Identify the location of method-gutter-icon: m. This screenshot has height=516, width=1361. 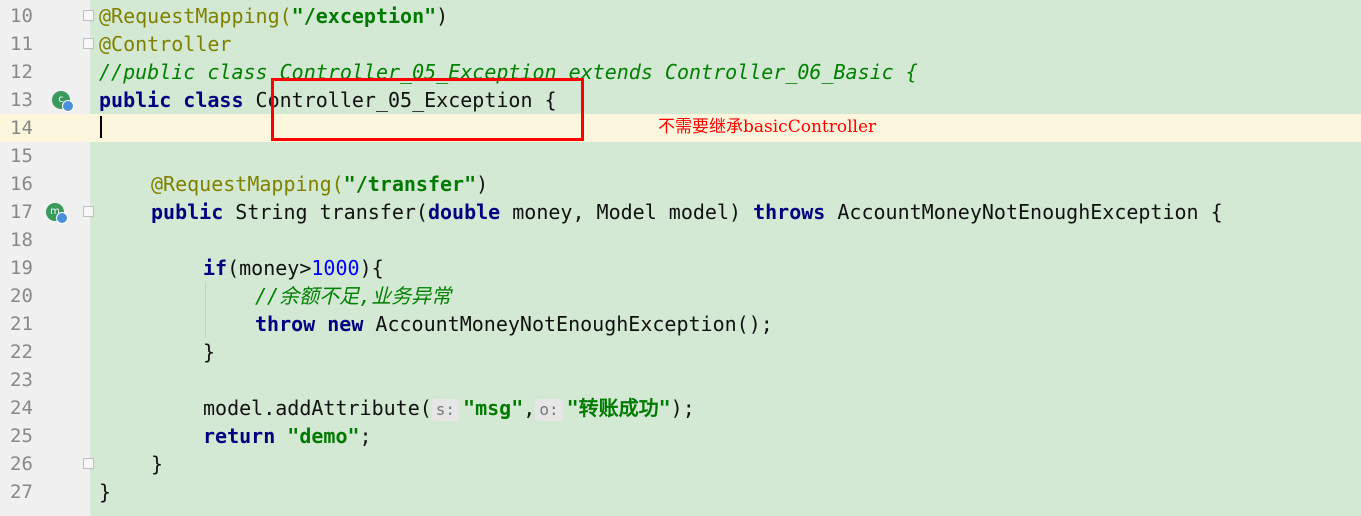
(57, 213).